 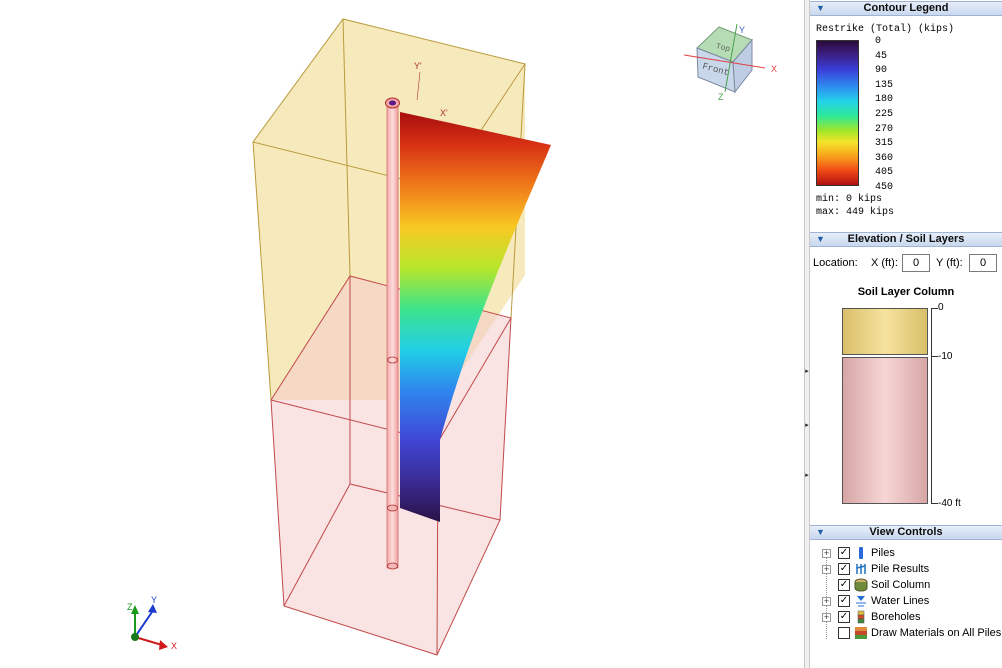 What do you see at coordinates (861, 633) in the screenshot?
I see `materials-icon` at bounding box center [861, 633].